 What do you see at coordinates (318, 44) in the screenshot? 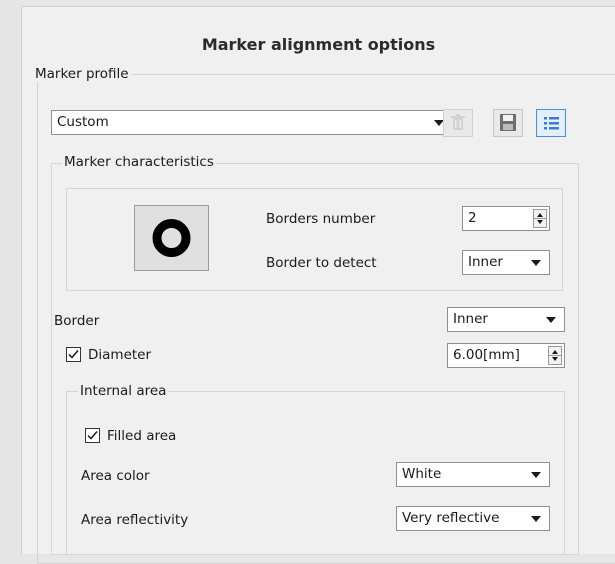
I see `dialog-title: Marker alignment options` at bounding box center [318, 44].